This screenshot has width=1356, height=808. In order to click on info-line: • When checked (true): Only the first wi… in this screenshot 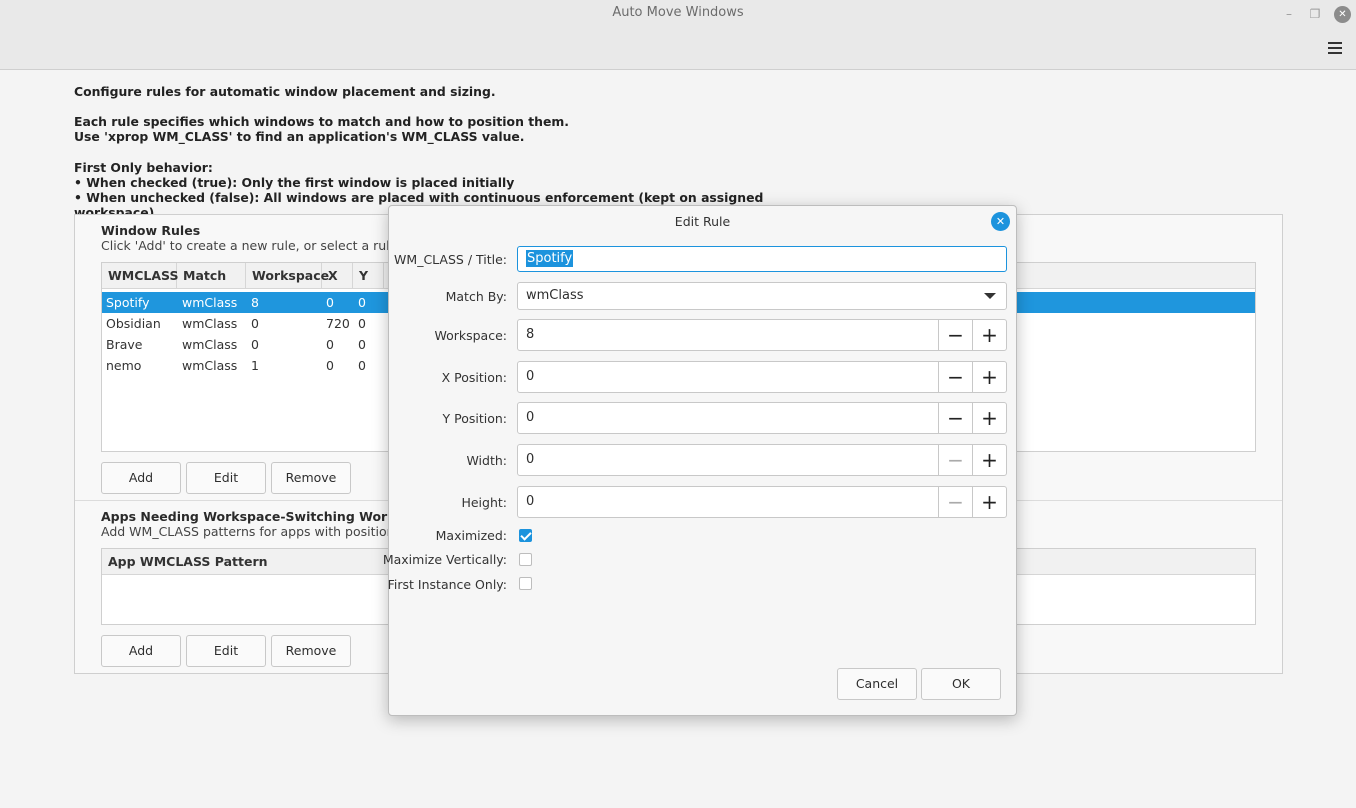, I will do `click(294, 182)`.